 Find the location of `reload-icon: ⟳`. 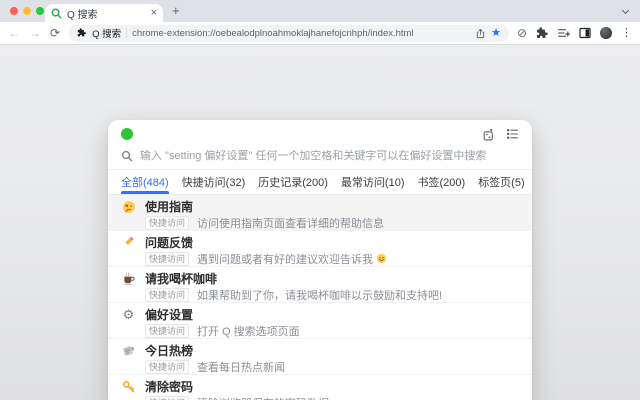

reload-icon: ⟳ is located at coordinates (55, 33).